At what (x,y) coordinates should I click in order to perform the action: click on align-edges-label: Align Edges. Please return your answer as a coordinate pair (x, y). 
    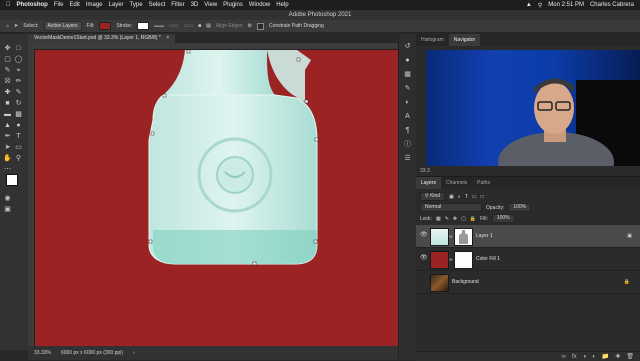
    Looking at the image, I should click on (229, 26).